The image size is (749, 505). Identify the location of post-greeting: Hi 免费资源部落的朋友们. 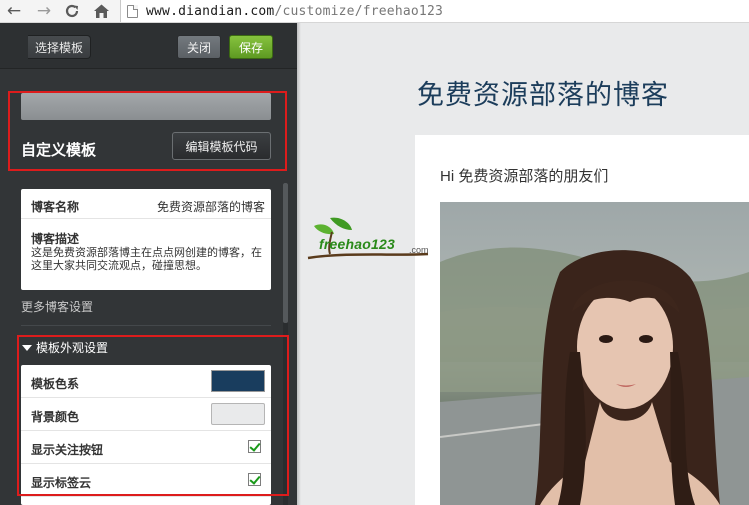
(524, 176).